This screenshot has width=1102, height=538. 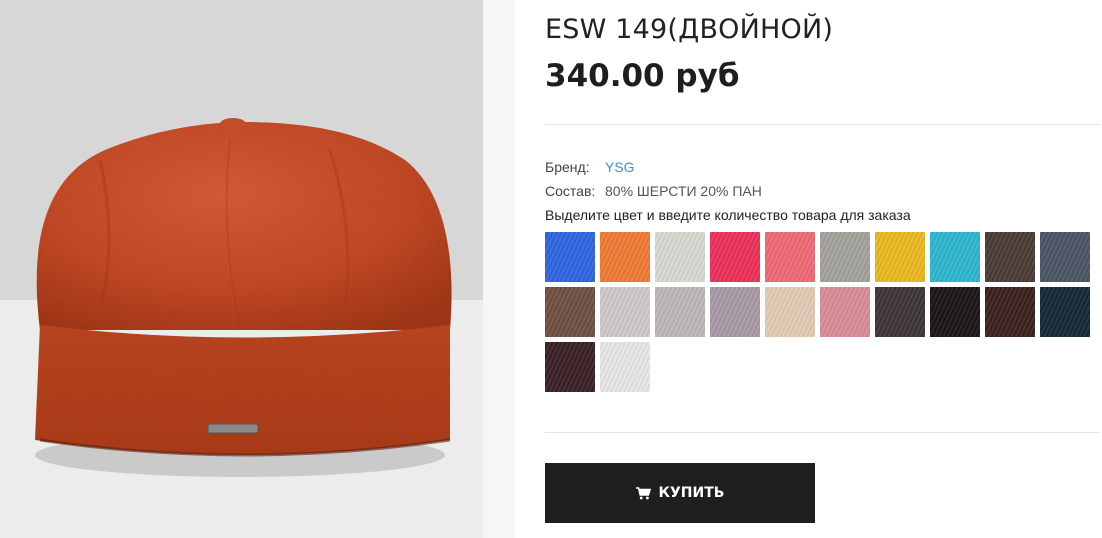 I want to click on cart-icon, so click(x=643, y=493).